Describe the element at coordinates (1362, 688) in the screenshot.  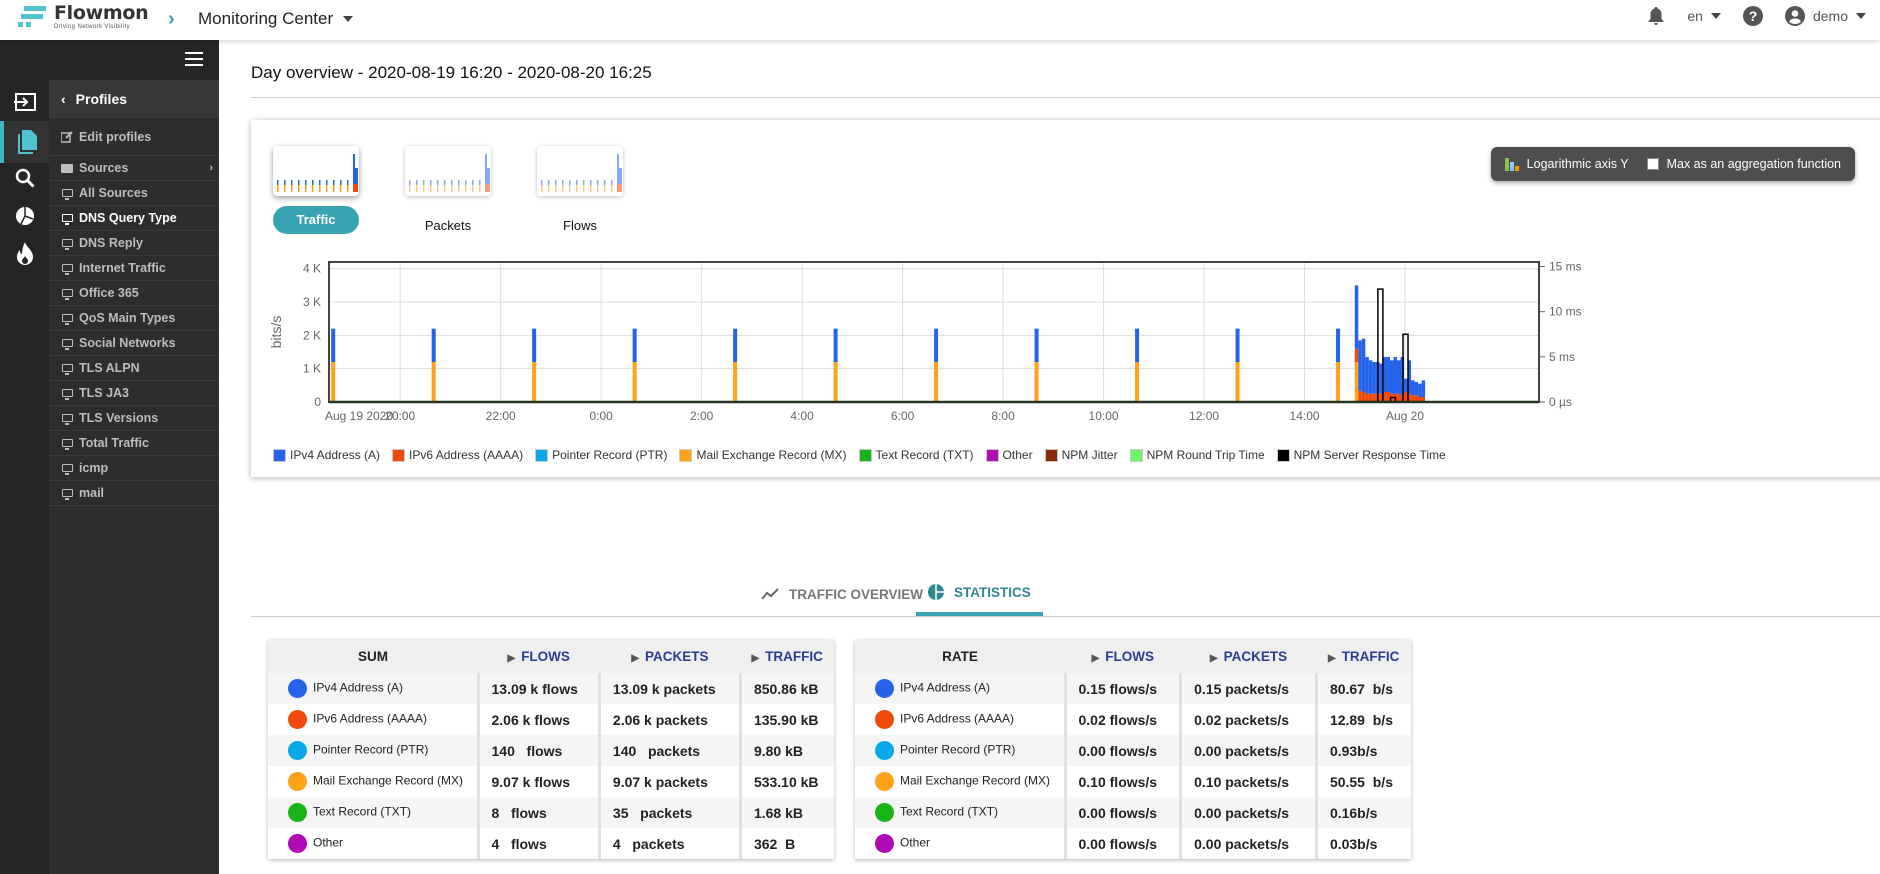
I see `traffic-cell: 80.67 b/s` at that location.